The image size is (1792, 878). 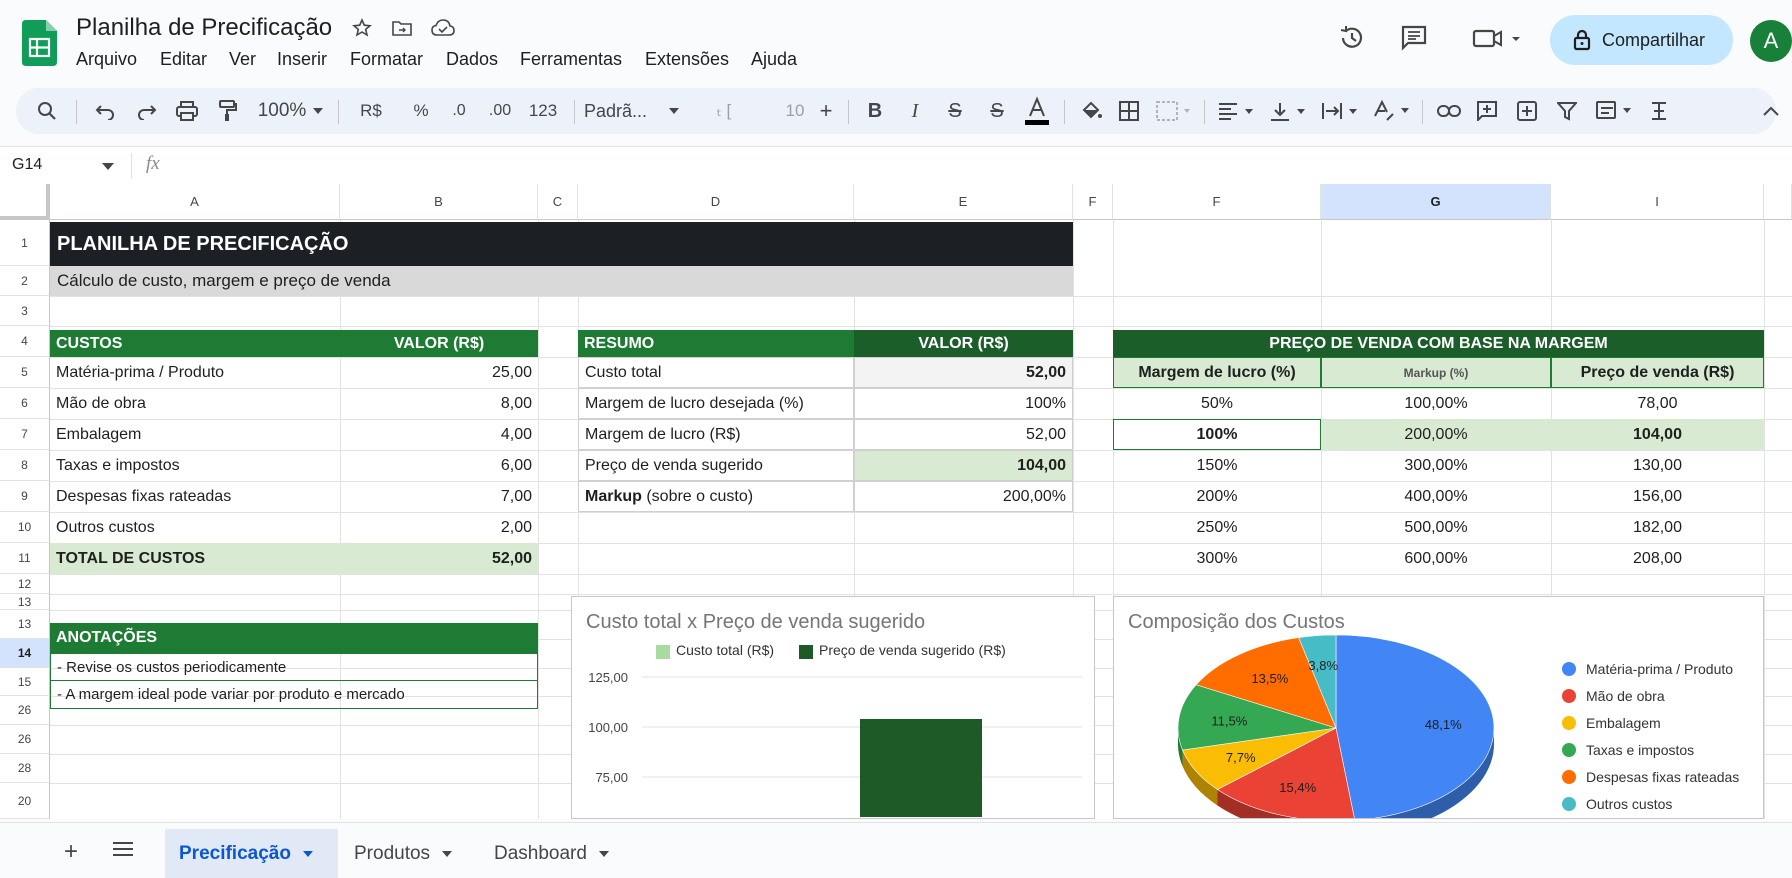 What do you see at coordinates (439, 496) in the screenshot?
I see `cost-item-value: 7,00` at bounding box center [439, 496].